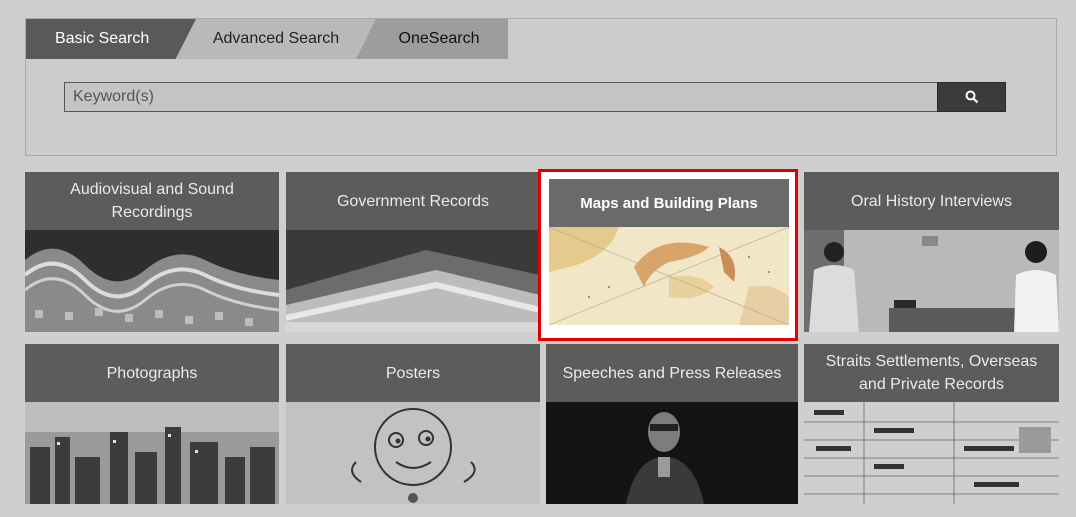 The image size is (1076, 517). Describe the element at coordinates (413, 281) in the screenshot. I see `government-records-thumbnail` at that location.